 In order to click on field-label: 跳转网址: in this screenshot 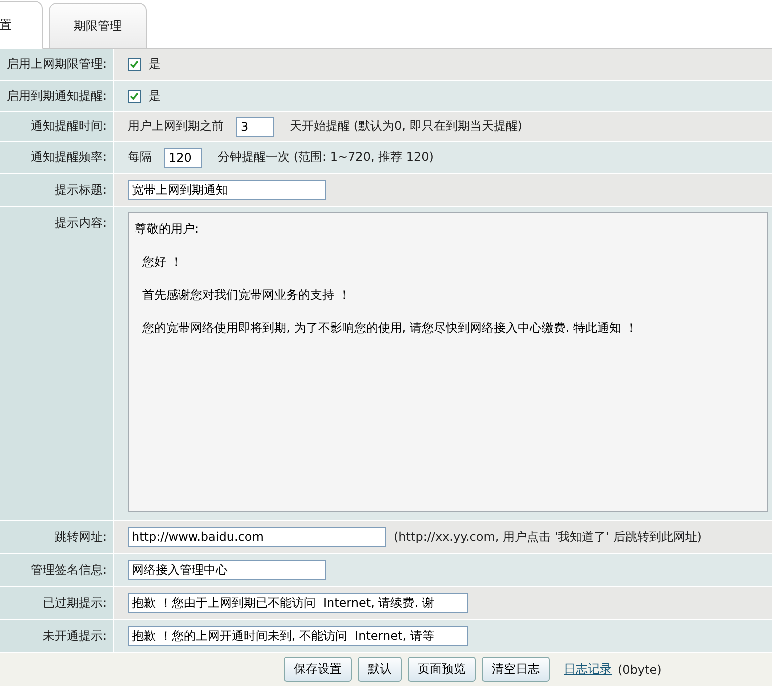, I will do `click(80, 537)`.